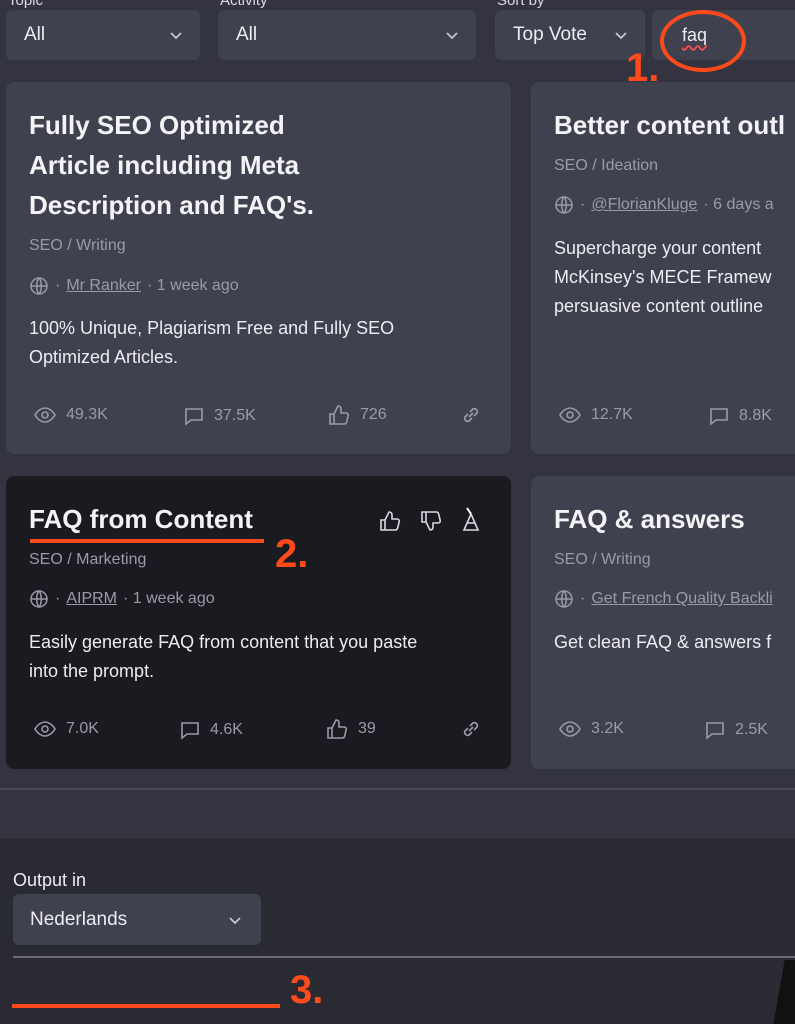  Describe the element at coordinates (782, 992) in the screenshot. I see `edge-shadow` at that location.